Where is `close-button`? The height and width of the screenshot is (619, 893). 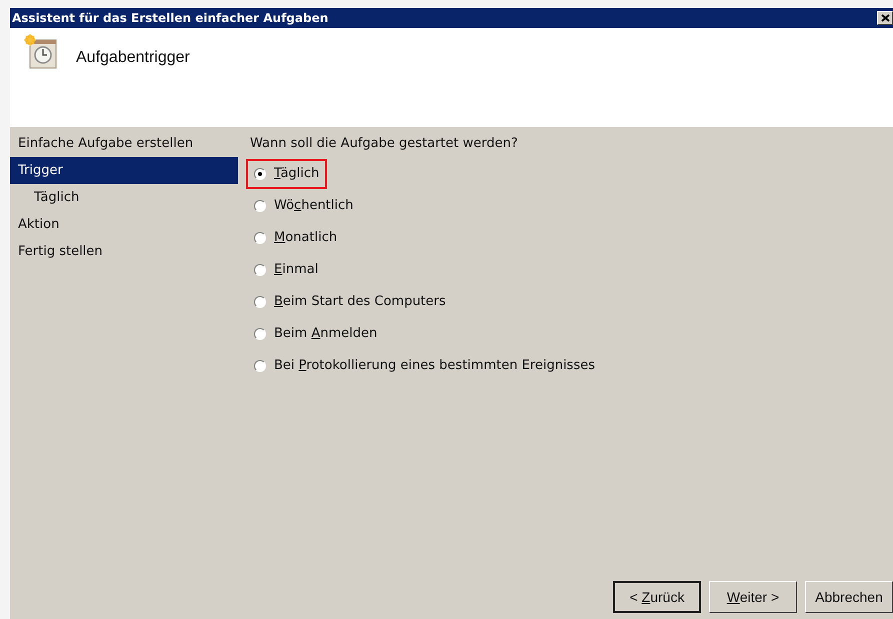
close-button is located at coordinates (885, 18).